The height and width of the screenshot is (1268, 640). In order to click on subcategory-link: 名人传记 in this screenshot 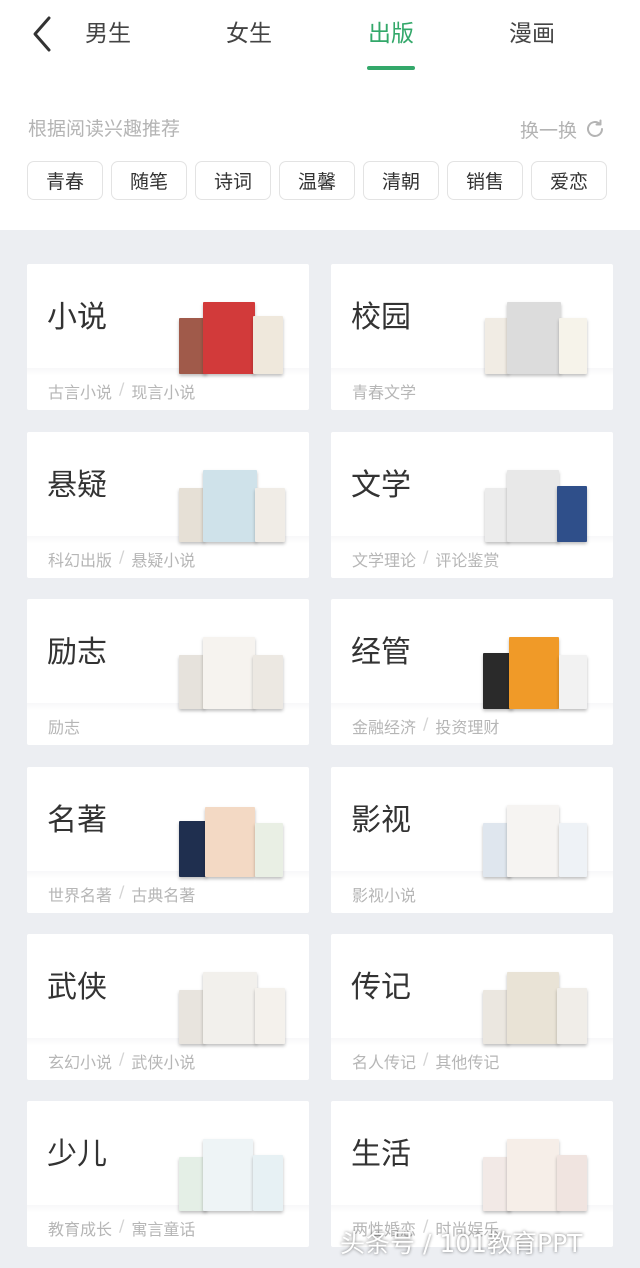, I will do `click(384, 1061)`.